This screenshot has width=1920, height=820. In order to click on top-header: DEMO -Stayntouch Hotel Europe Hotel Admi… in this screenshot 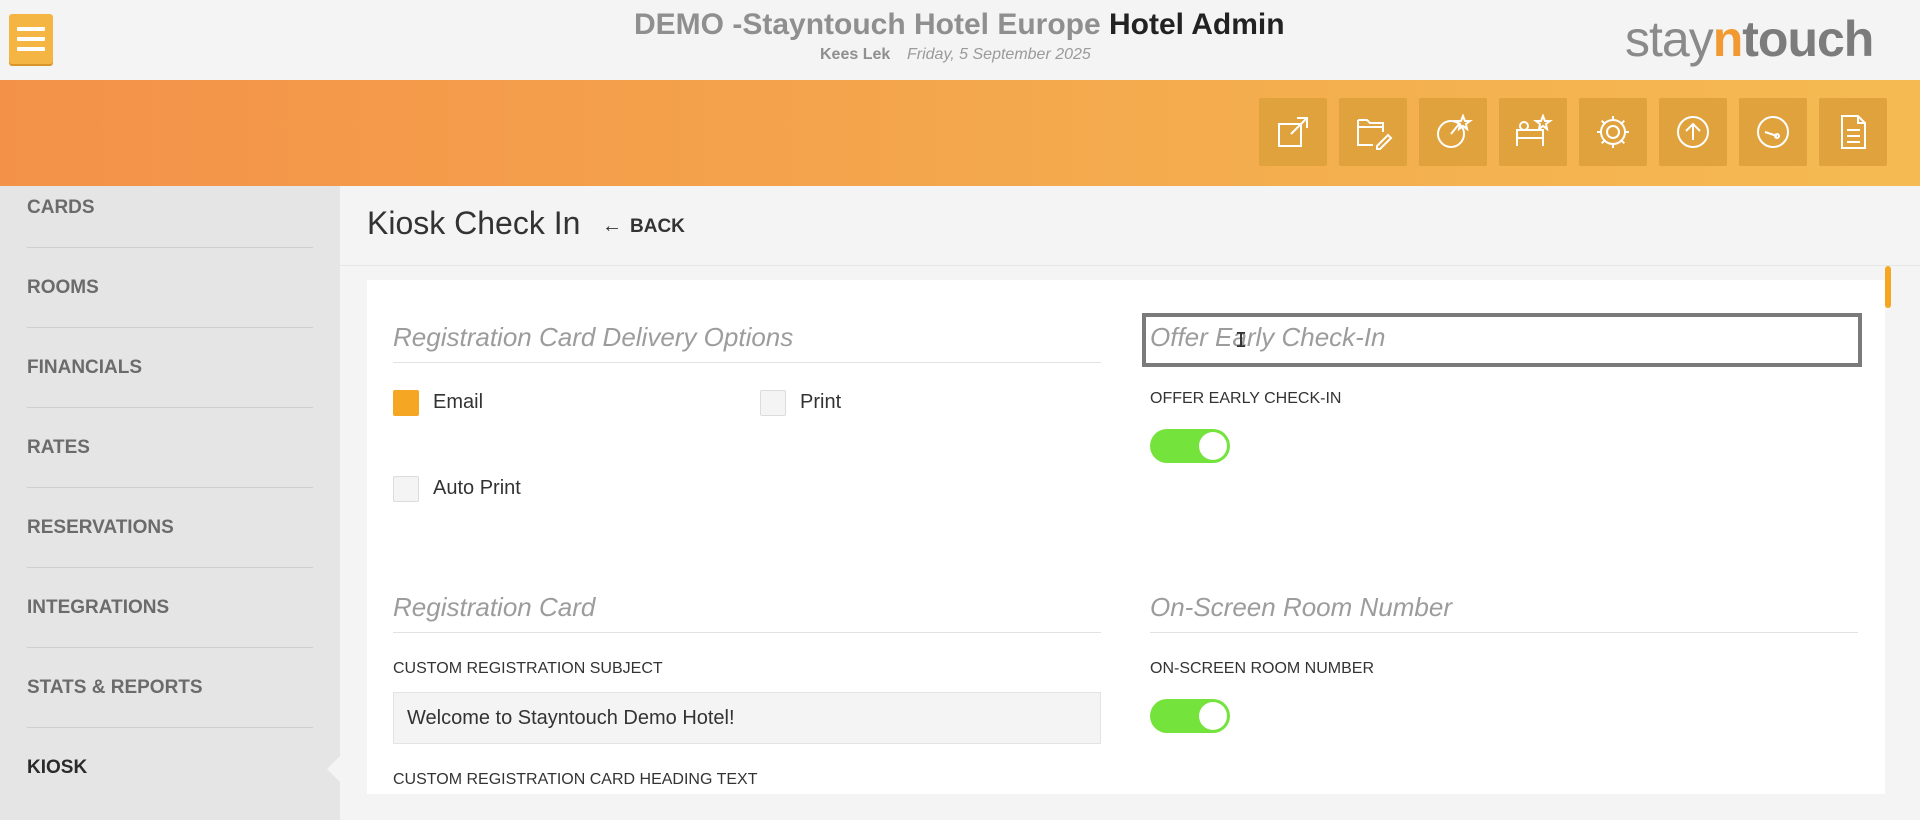, I will do `click(960, 40)`.